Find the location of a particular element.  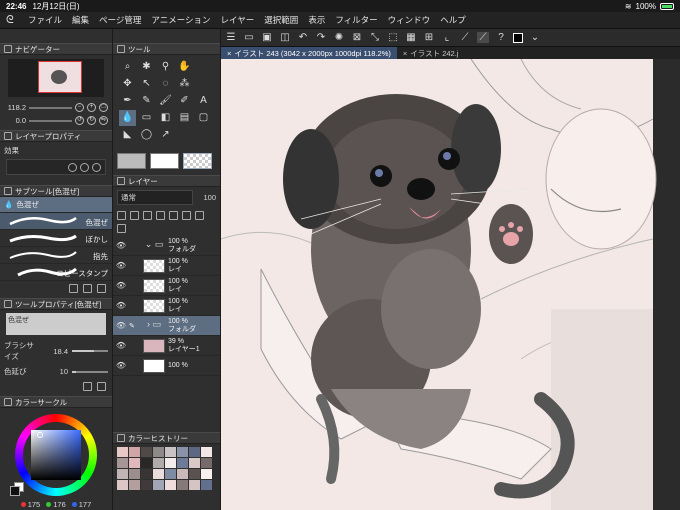

redo-icon: ↷ is located at coordinates (321, 37).